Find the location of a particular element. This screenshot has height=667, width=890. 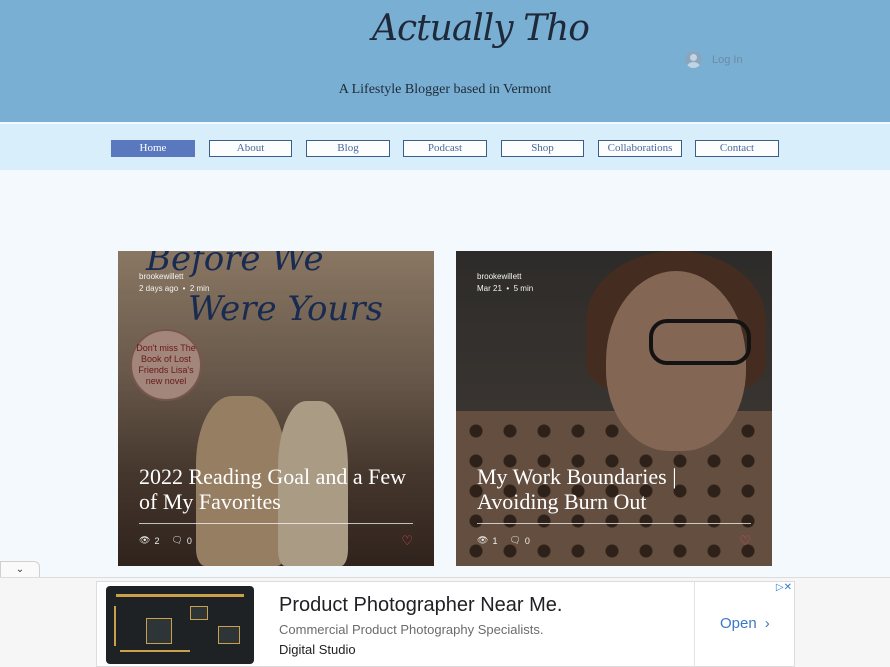

login-button: Log In is located at coordinates (714, 59).